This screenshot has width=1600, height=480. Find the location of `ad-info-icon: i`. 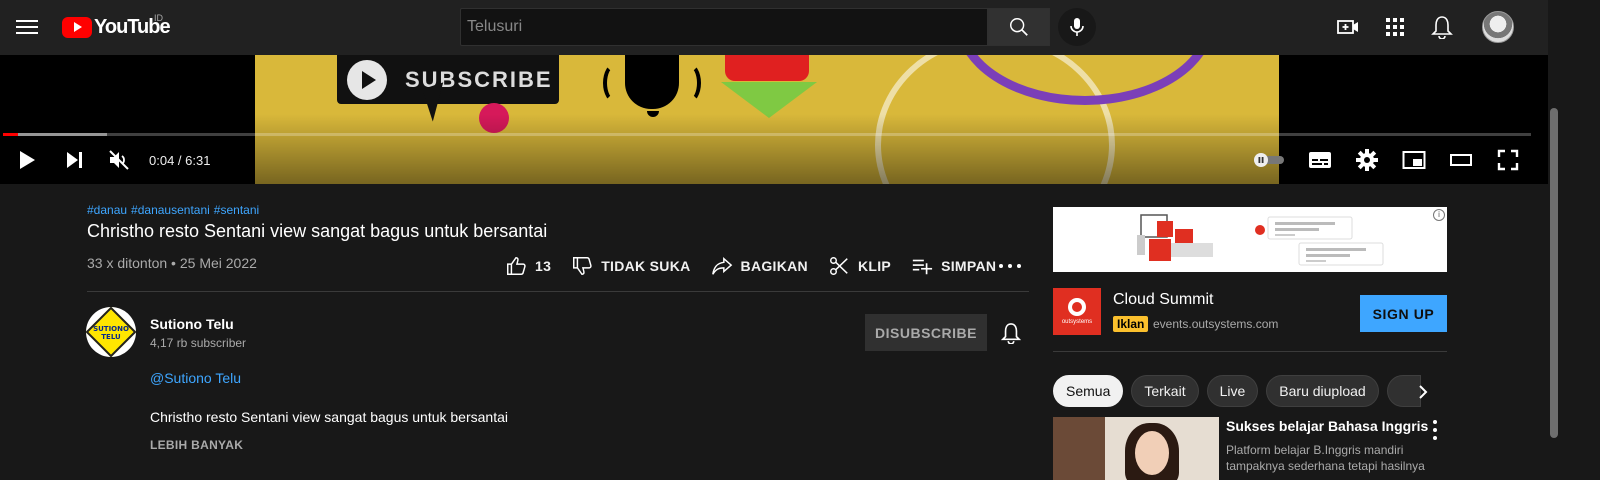

ad-info-icon: i is located at coordinates (1439, 215).